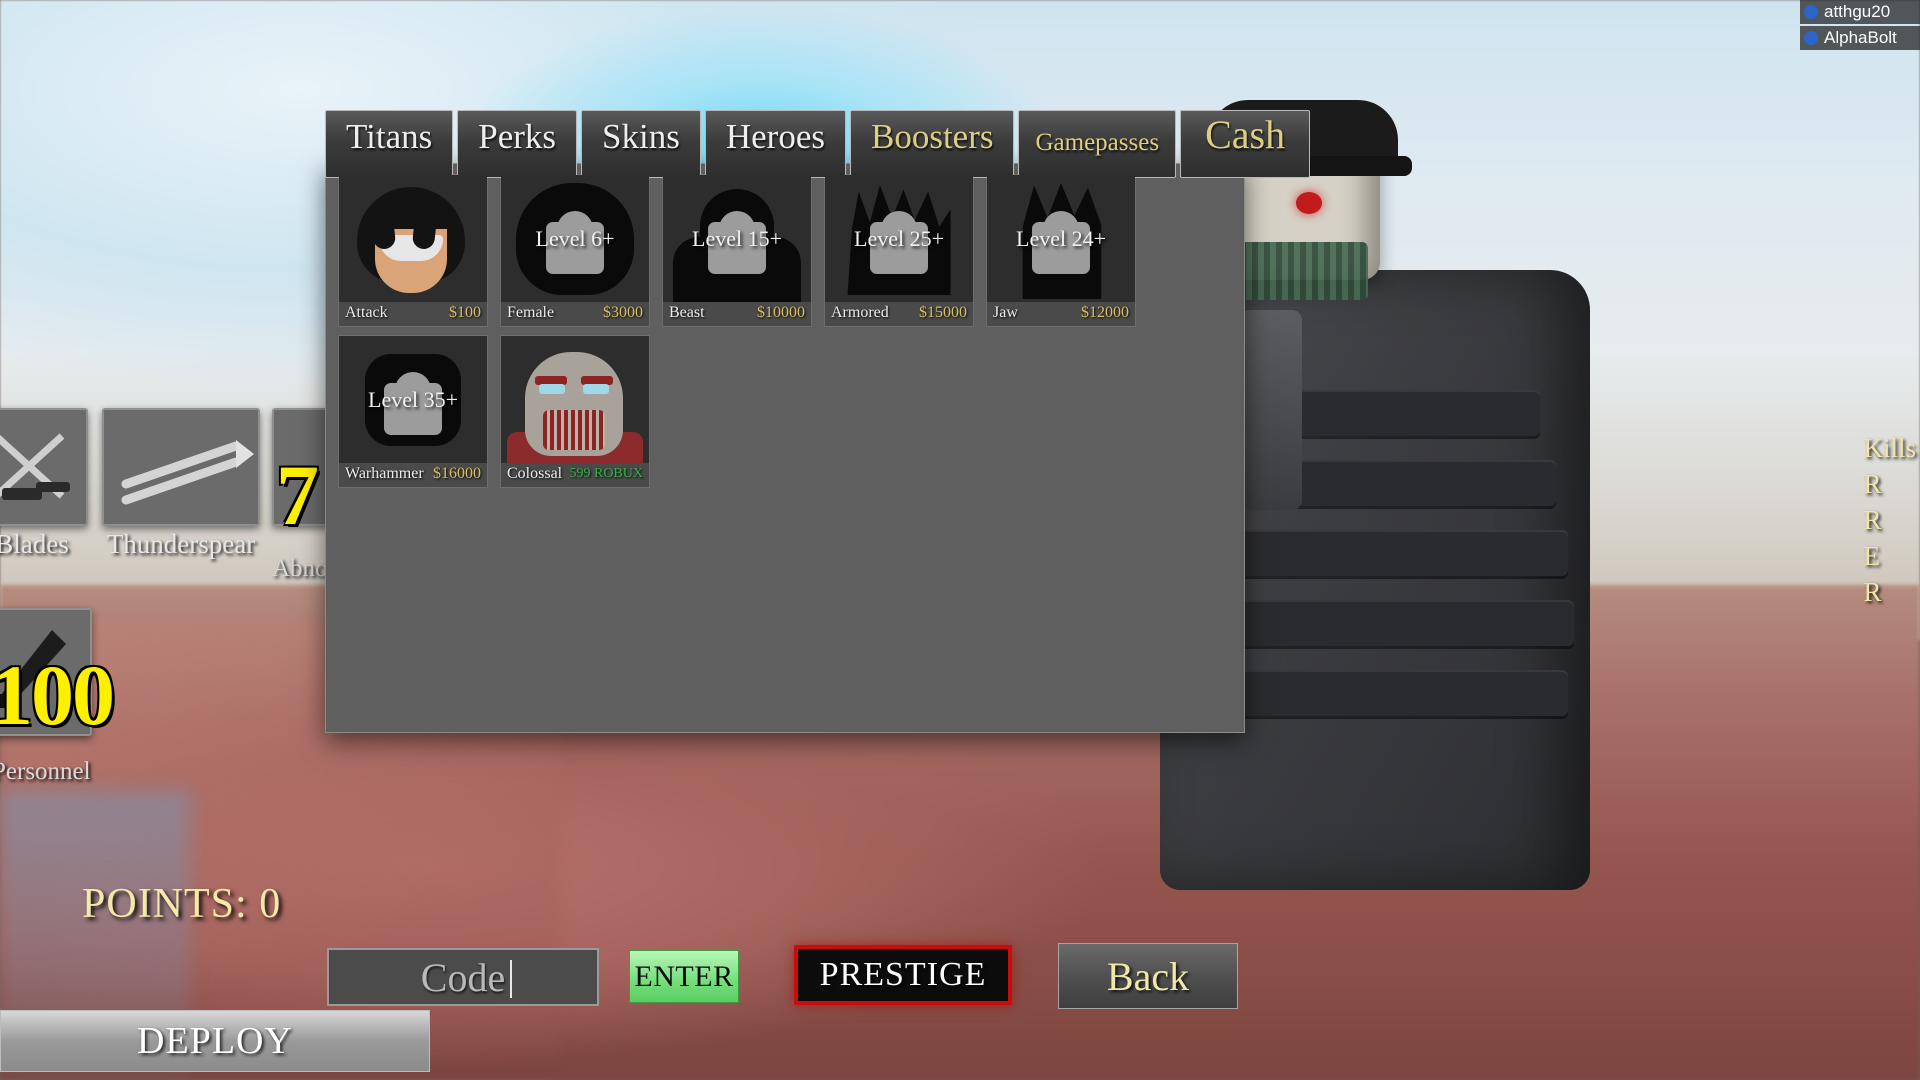 The height and width of the screenshot is (1080, 1920). Describe the element at coordinates (43, 467) in the screenshot. I see `blades-icon` at that location.